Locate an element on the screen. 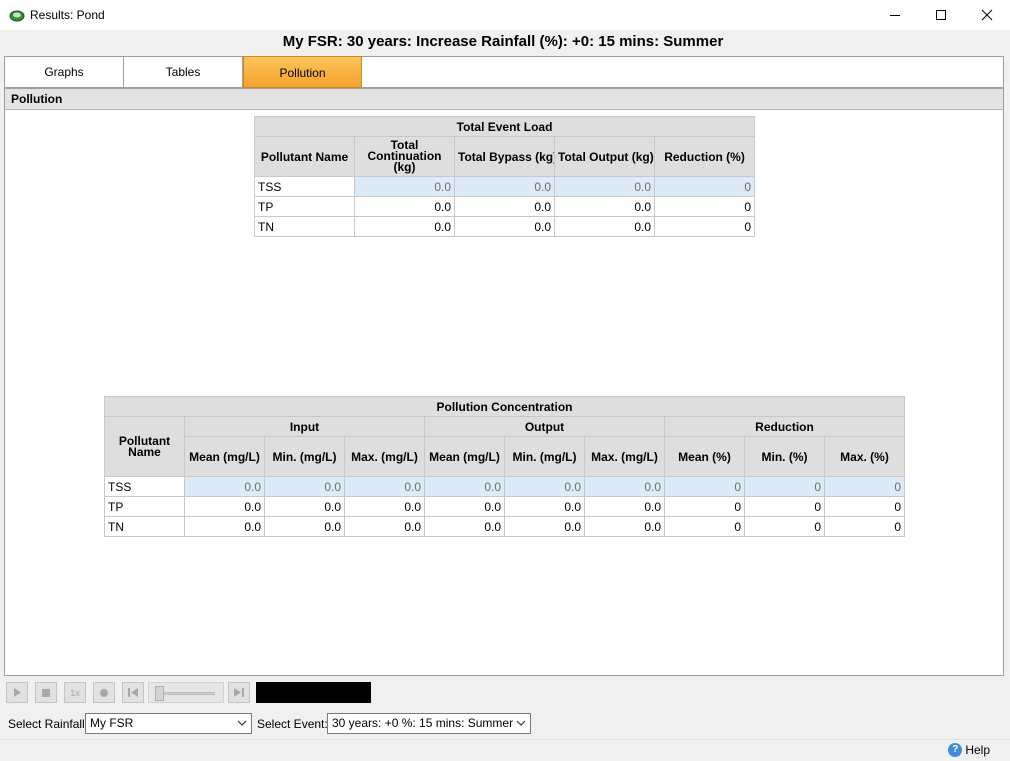 The image size is (1010, 761). skip-end-button is located at coordinates (239, 692).